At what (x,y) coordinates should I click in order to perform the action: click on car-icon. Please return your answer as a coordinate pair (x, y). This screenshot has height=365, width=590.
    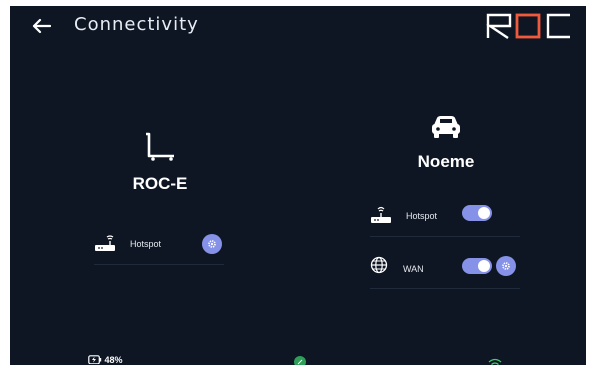
    Looking at the image, I should click on (446, 127).